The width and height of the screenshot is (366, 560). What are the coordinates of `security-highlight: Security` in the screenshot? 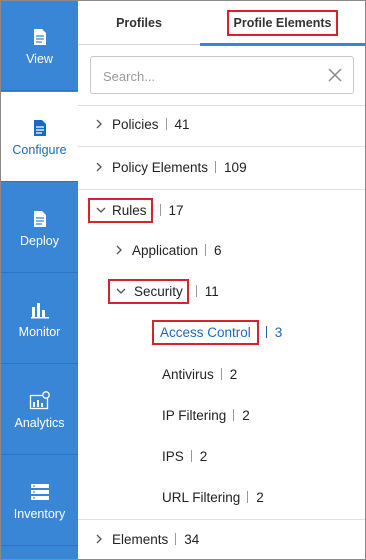 It's located at (148, 291).